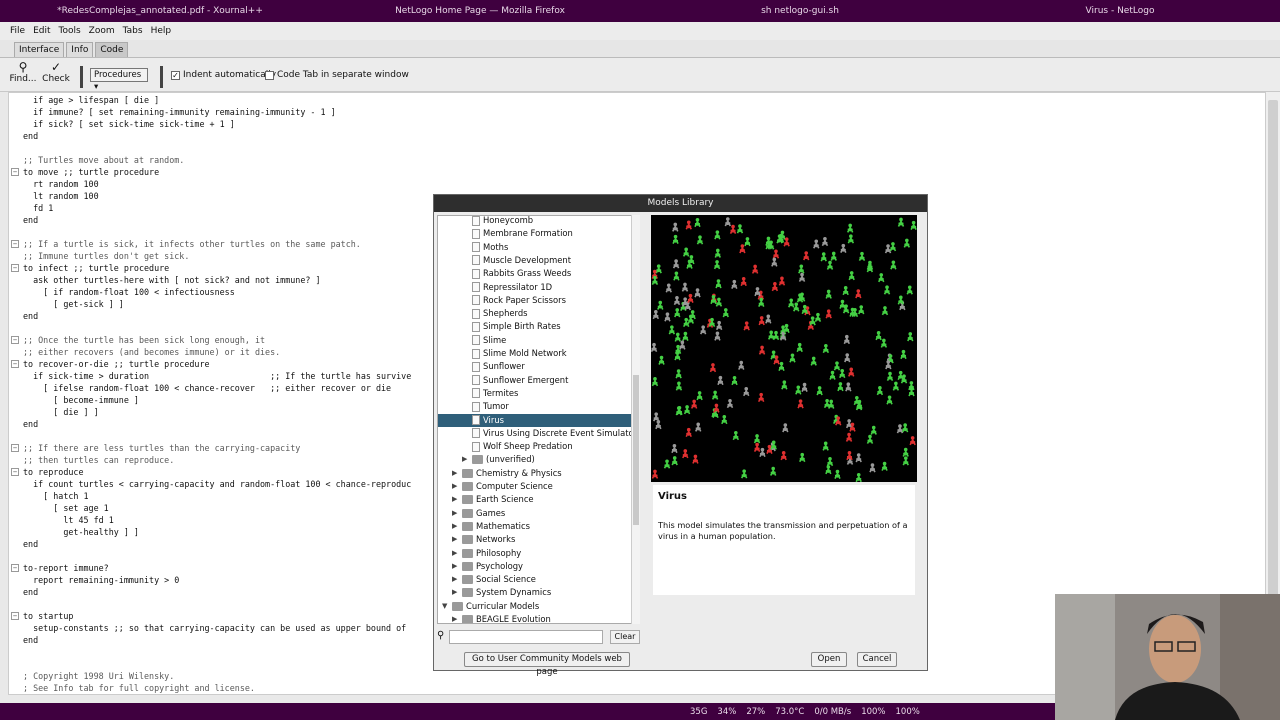 The image size is (1280, 720). What do you see at coordinates (552, 233) in the screenshot?
I see `model-item: Membrane Formation` at bounding box center [552, 233].